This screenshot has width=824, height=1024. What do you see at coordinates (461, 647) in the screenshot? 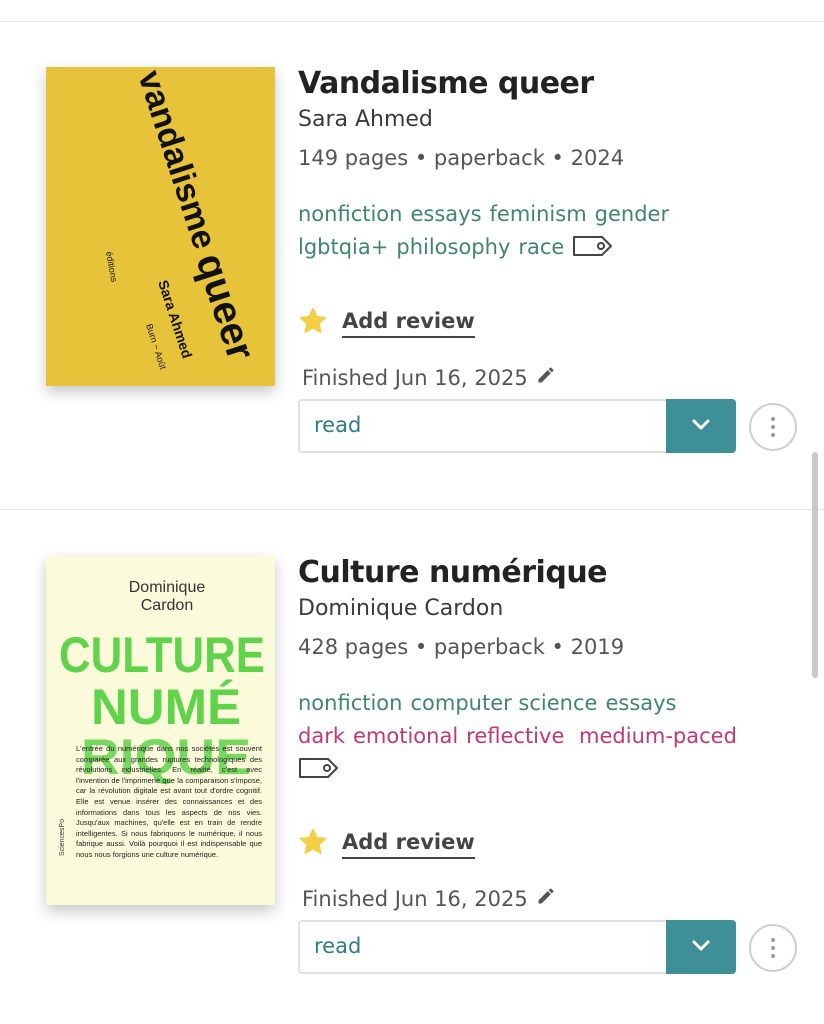
I see `book-meta: 428 pages • paperback • 2019` at bounding box center [461, 647].